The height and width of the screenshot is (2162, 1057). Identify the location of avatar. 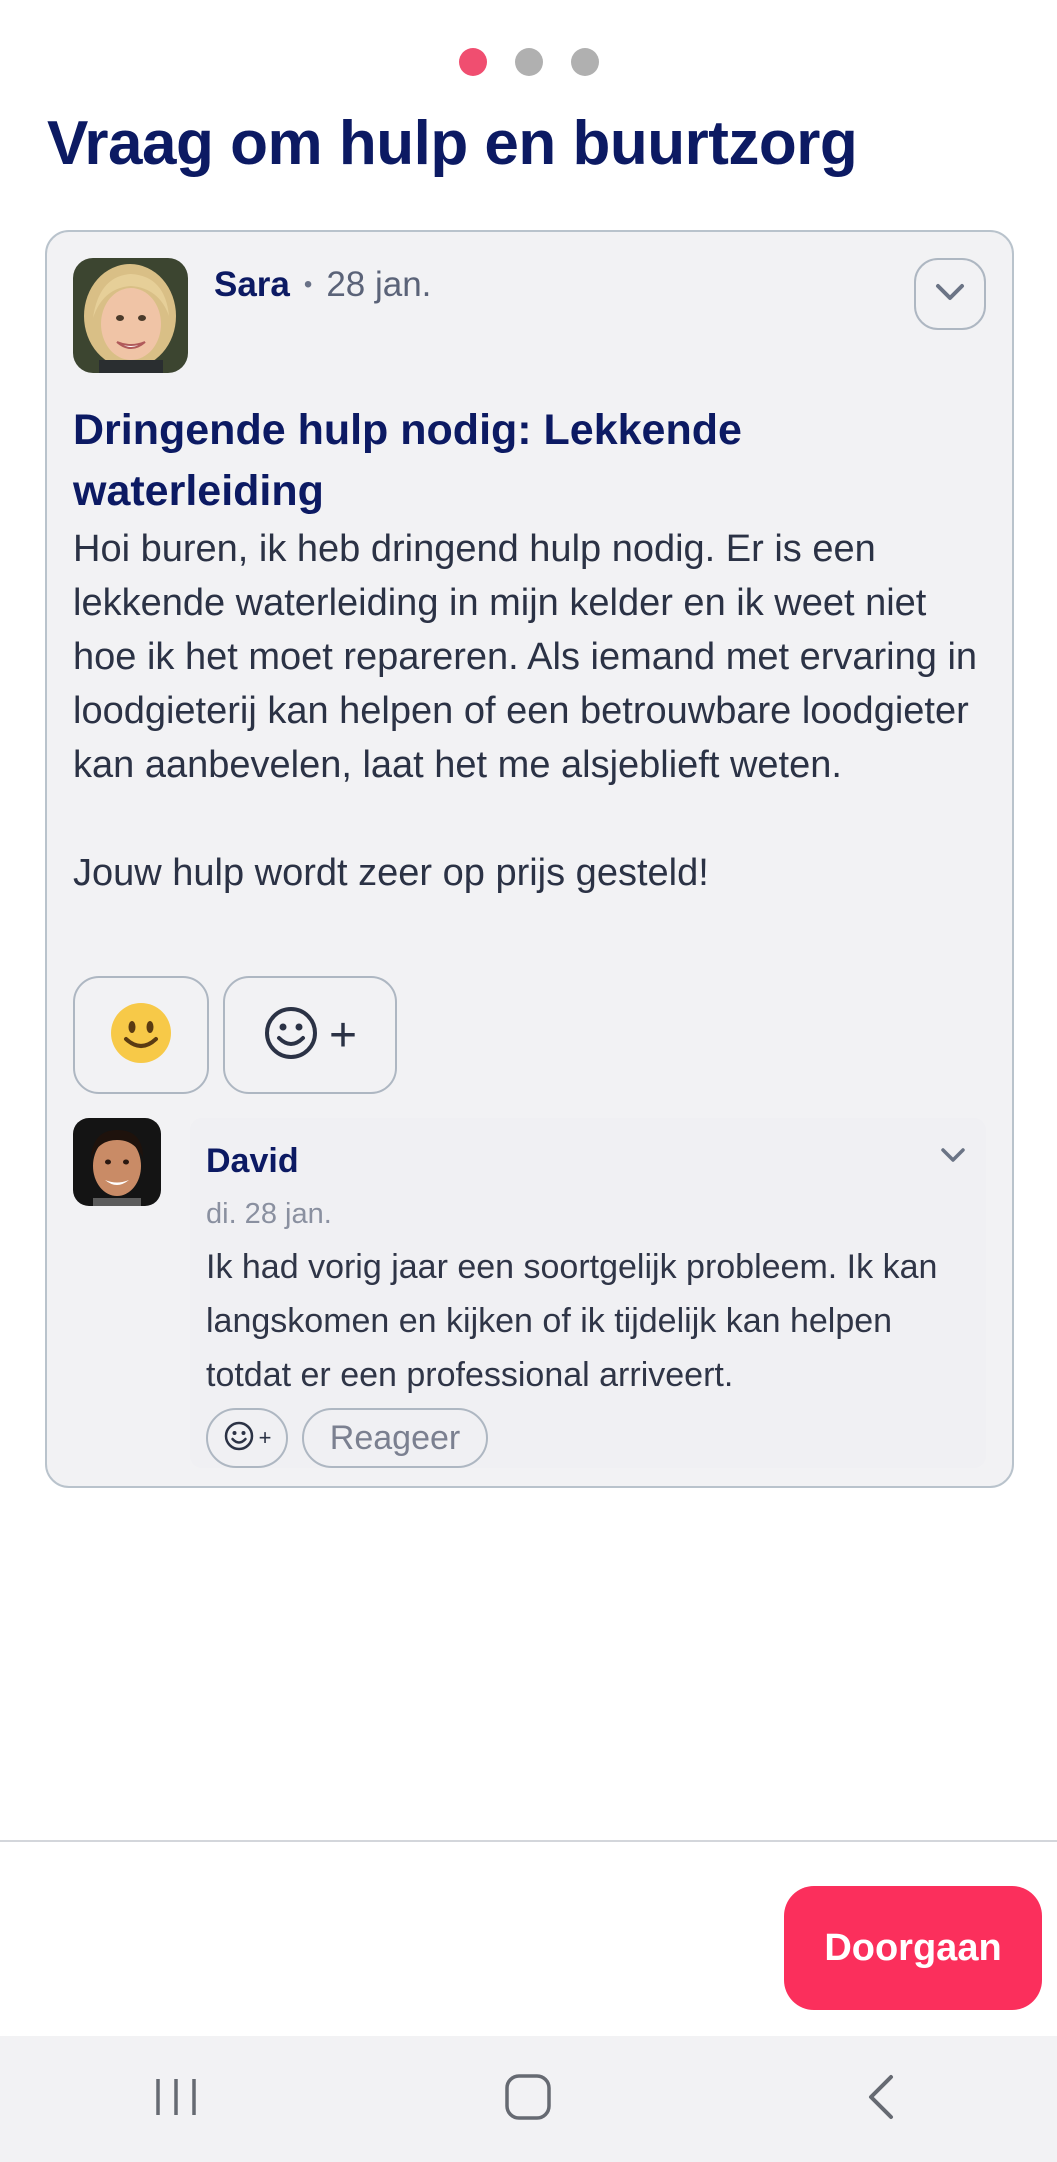
(130, 315).